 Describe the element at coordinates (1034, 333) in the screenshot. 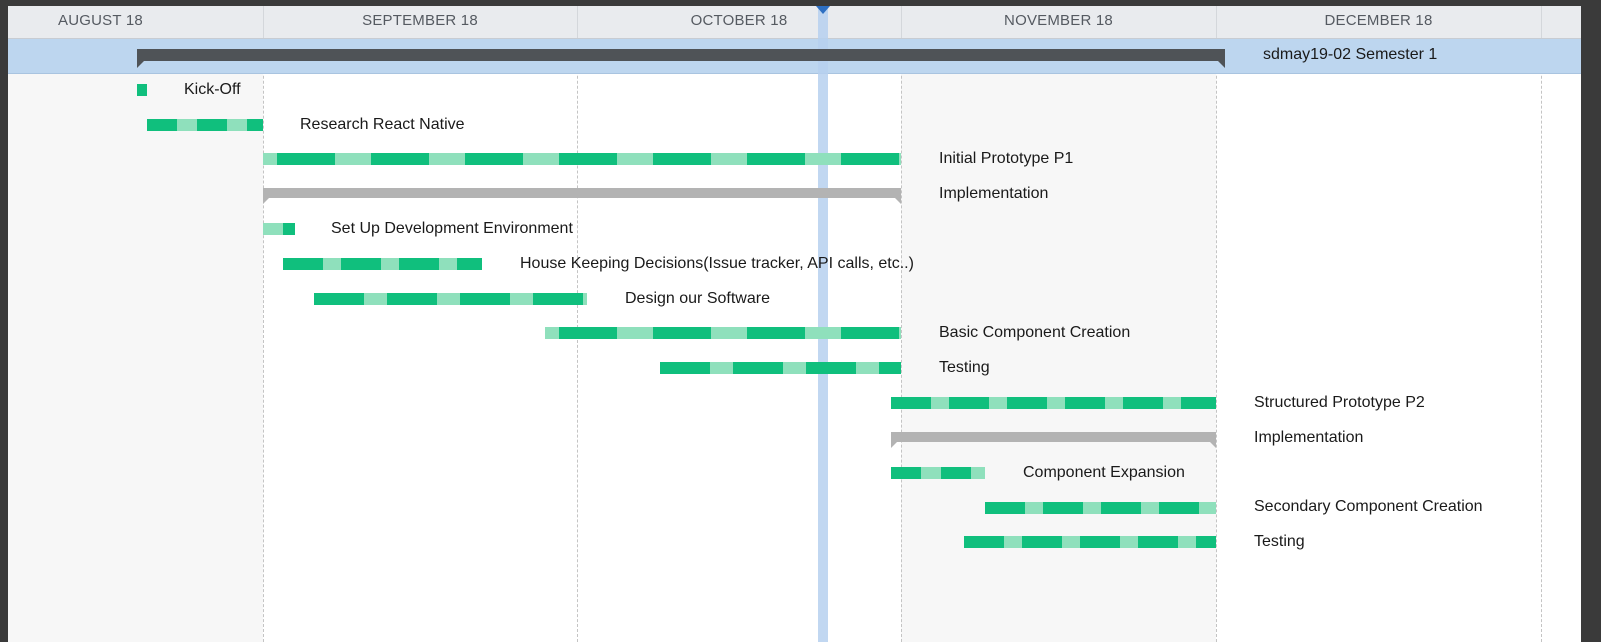

I see `task-label: Basic Component Creation` at that location.